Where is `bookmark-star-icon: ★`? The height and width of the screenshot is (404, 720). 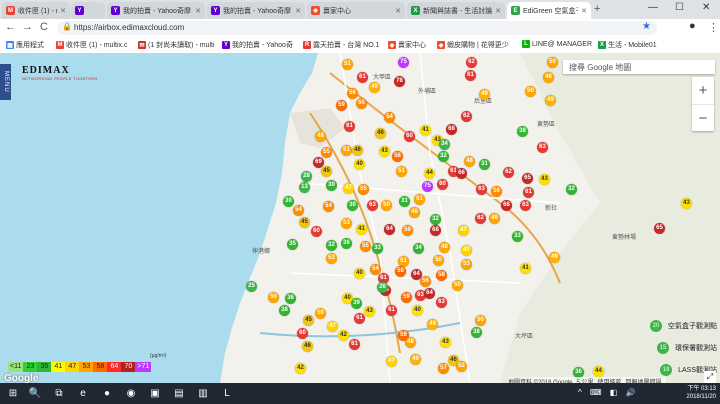 bookmark-star-icon: ★ is located at coordinates (646, 26).